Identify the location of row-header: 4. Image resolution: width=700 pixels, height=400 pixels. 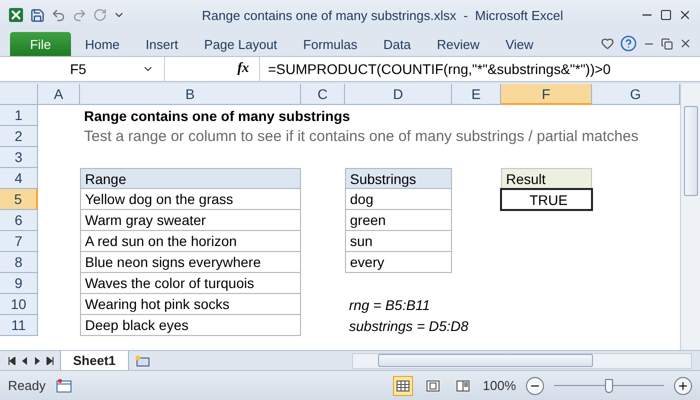
(19, 178).